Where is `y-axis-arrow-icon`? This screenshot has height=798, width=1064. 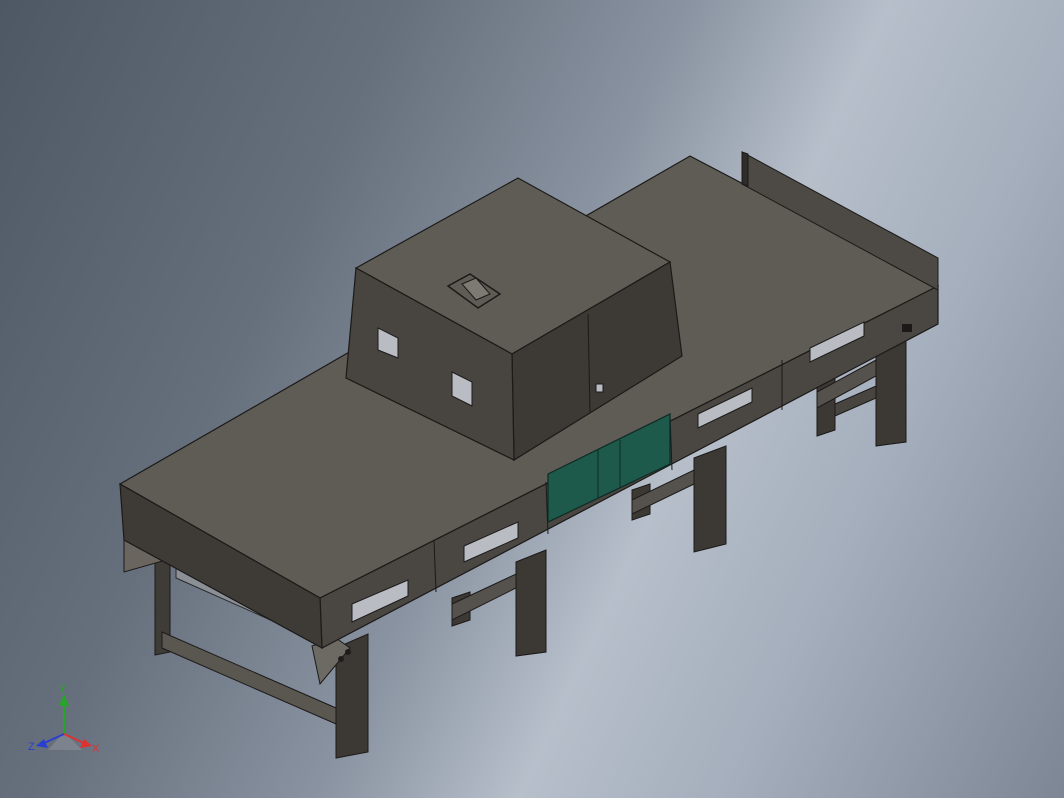 y-axis-arrow-icon is located at coordinates (64, 700).